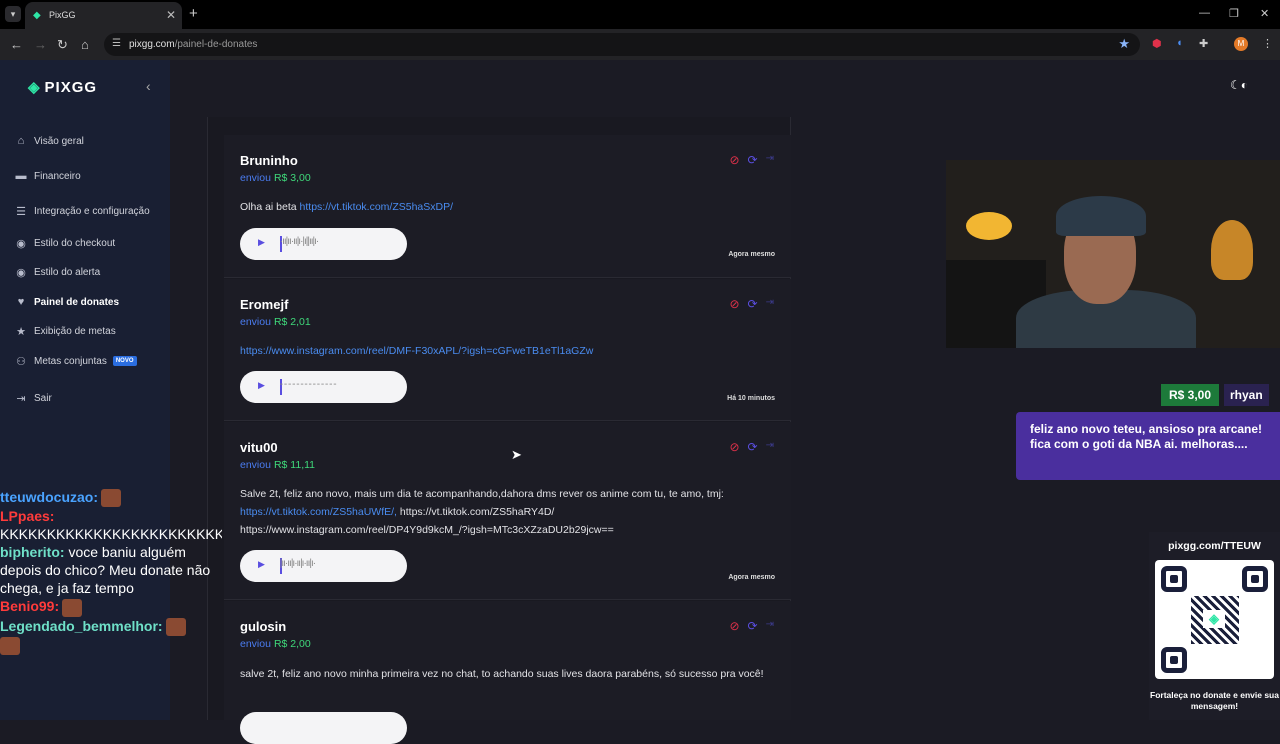  I want to click on donation-sent: enviou R$ 2,00, so click(275, 644).